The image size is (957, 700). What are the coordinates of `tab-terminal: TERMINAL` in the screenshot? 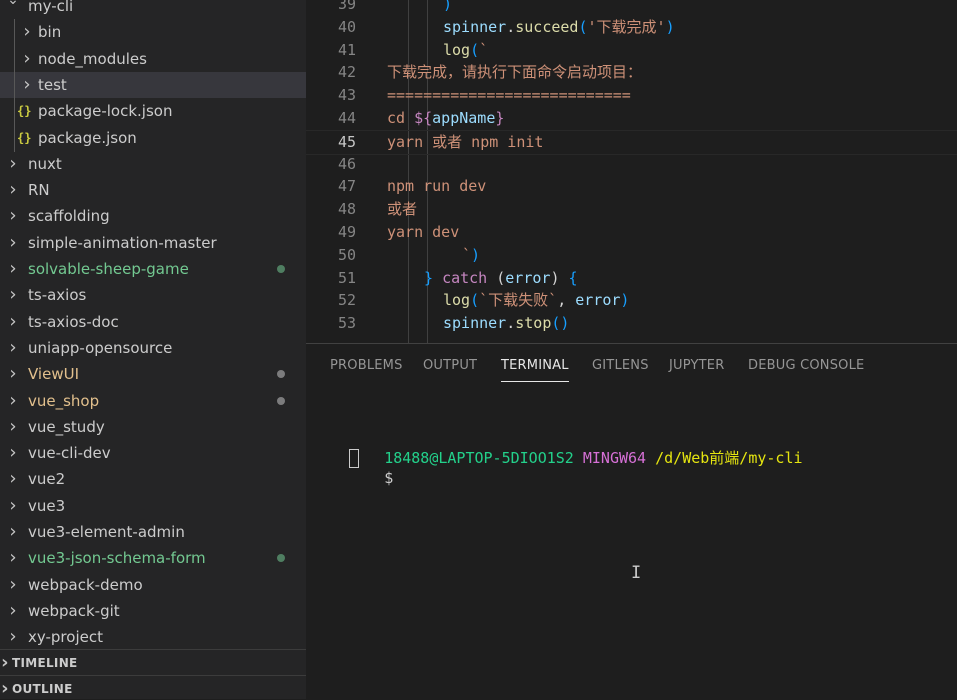 It's located at (535, 370).